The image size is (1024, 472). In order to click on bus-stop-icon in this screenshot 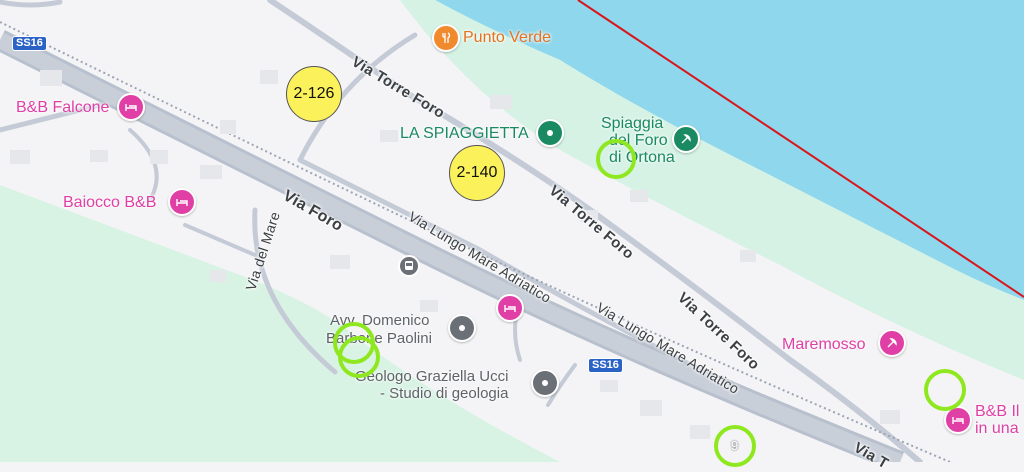, I will do `click(409, 266)`.